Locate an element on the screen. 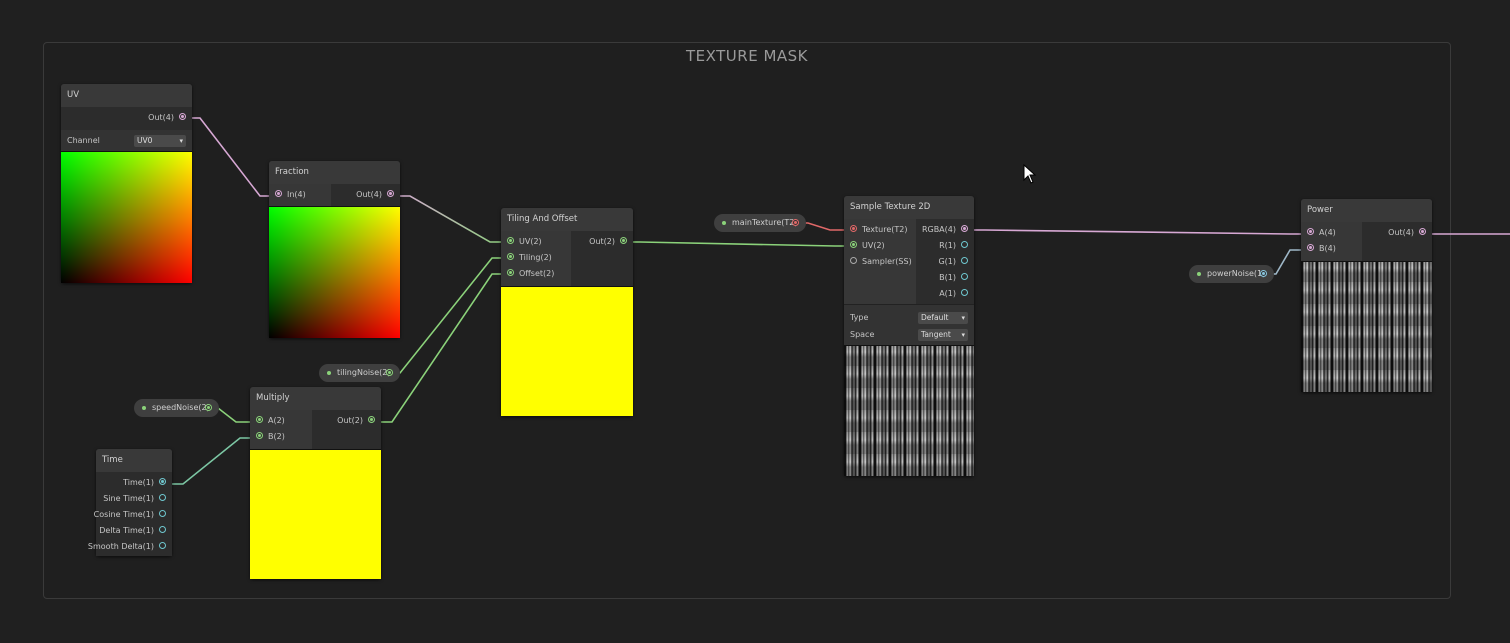  uv-node: UV Out(4) Channel UV0 is located at coordinates (126, 183).